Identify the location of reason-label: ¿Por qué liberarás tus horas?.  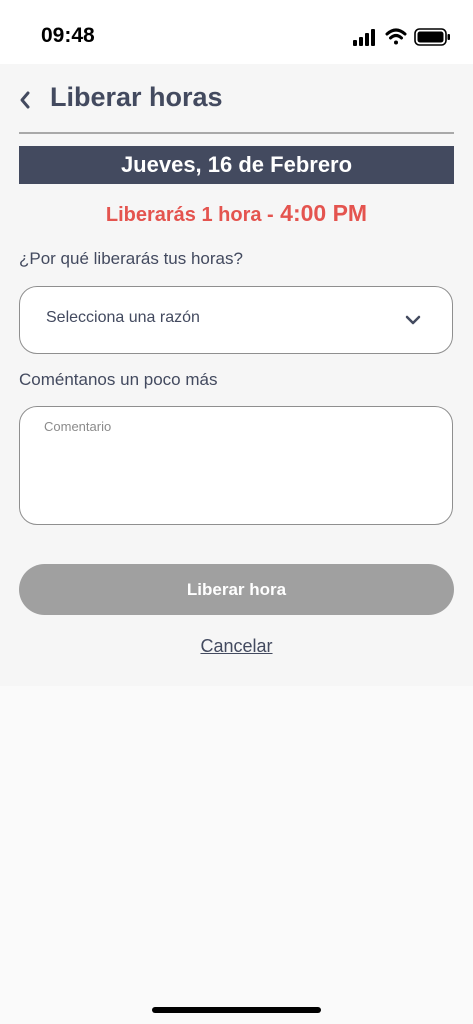
(131, 258).